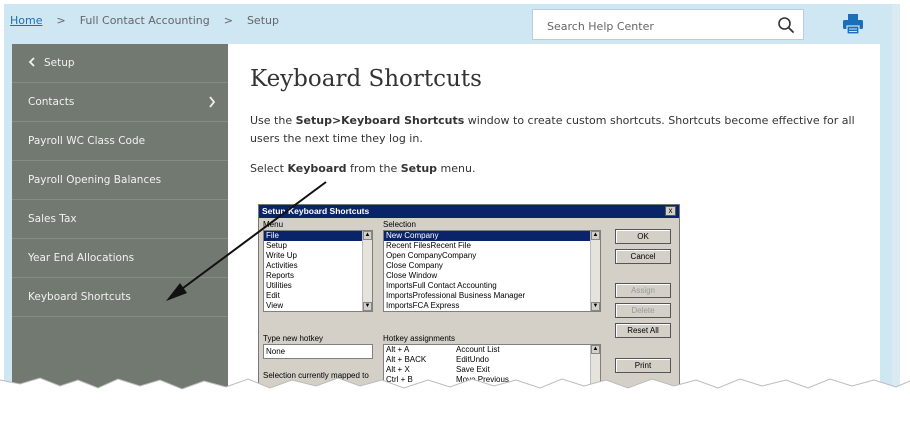 This screenshot has width=910, height=421. Describe the element at coordinates (318, 256) in the screenshot. I see `list-item: Write Up` at that location.